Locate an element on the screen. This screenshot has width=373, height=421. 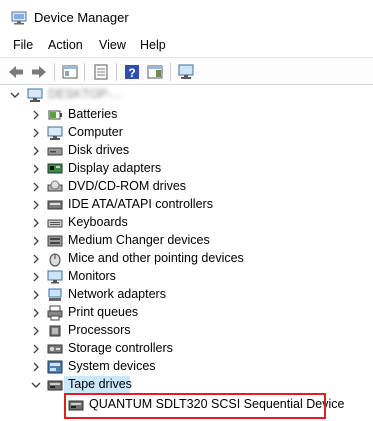
printer-icon is located at coordinates (55, 313).